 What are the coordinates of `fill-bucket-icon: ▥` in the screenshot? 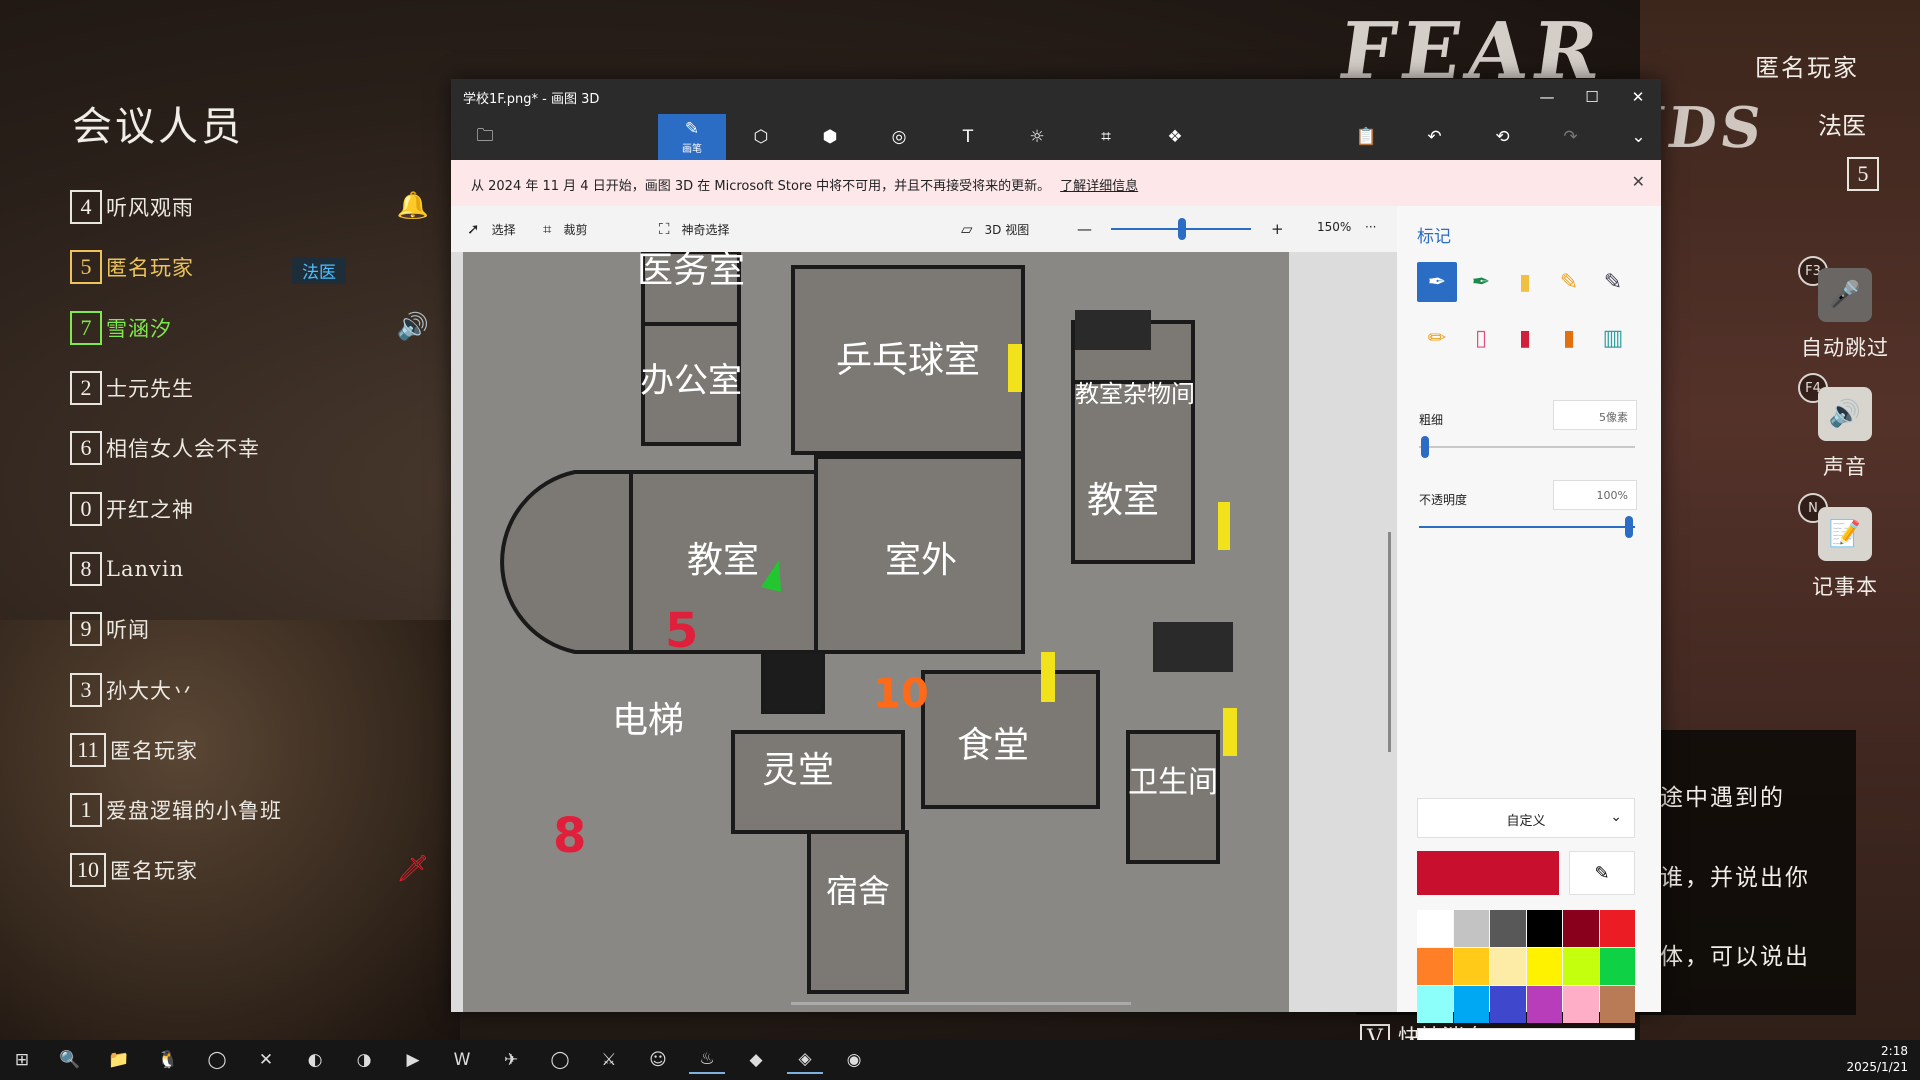 It's located at (1613, 338).